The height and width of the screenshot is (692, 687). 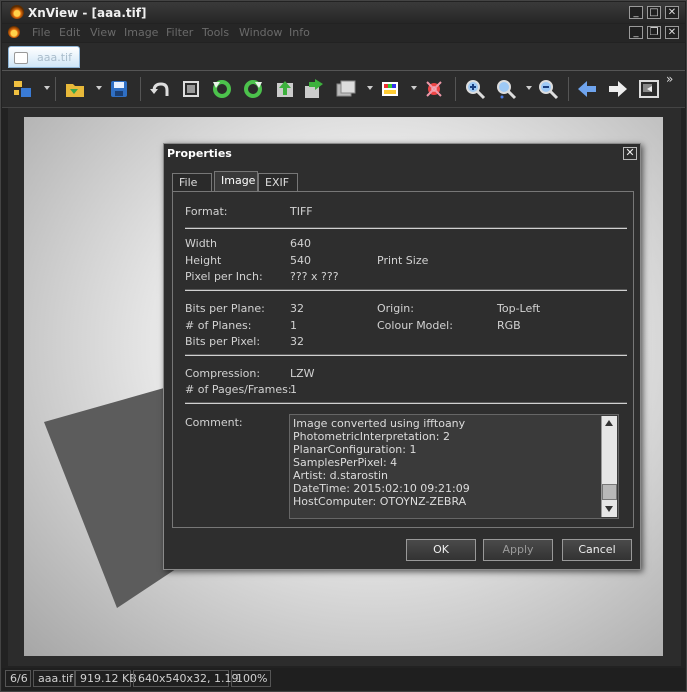 I want to click on toolbar: », so click(x=343, y=89).